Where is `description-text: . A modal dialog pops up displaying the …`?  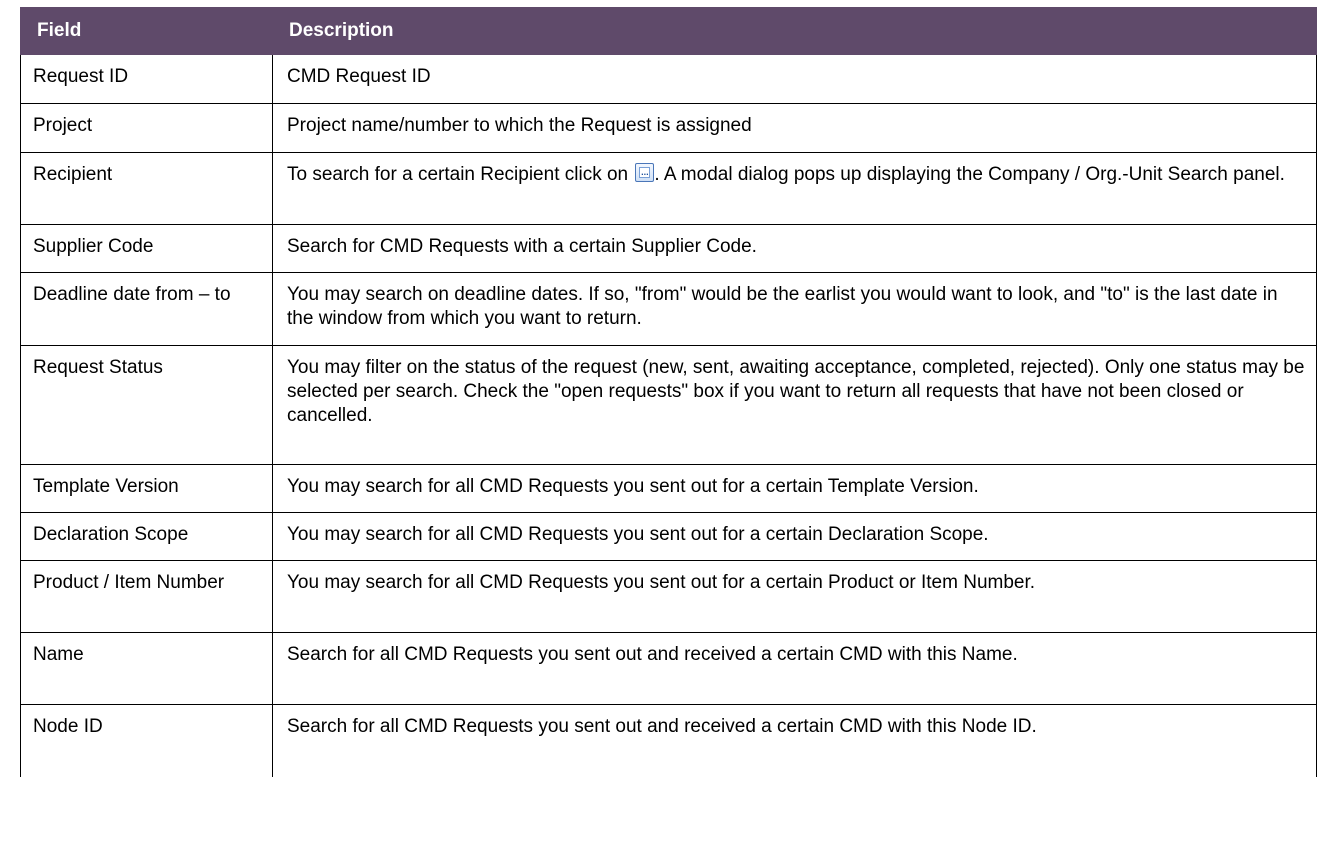 description-text: . A modal dialog pops up displaying the … is located at coordinates (969, 174).